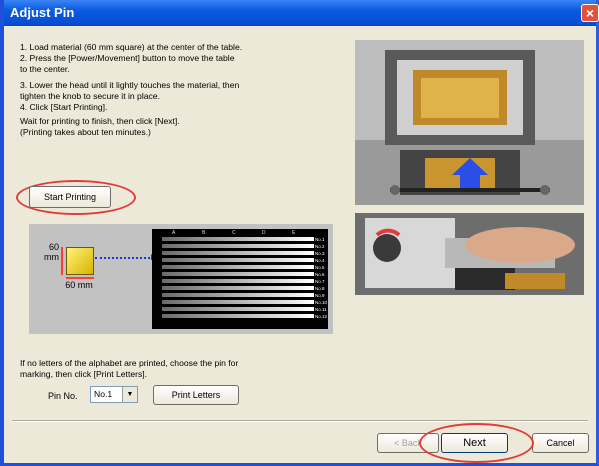  Describe the element at coordinates (320, 253) in the screenshot. I see `pattern-row-label: No.3` at that location.